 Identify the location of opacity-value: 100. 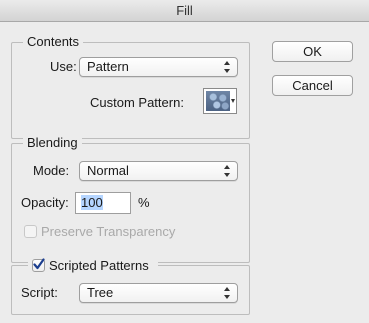
(92, 202).